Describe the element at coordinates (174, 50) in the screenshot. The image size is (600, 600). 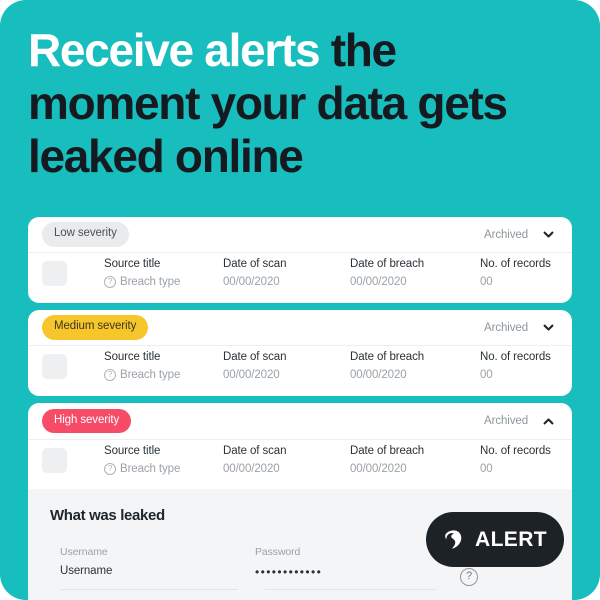
I see `headline-highlight: Receive alerts` at that location.